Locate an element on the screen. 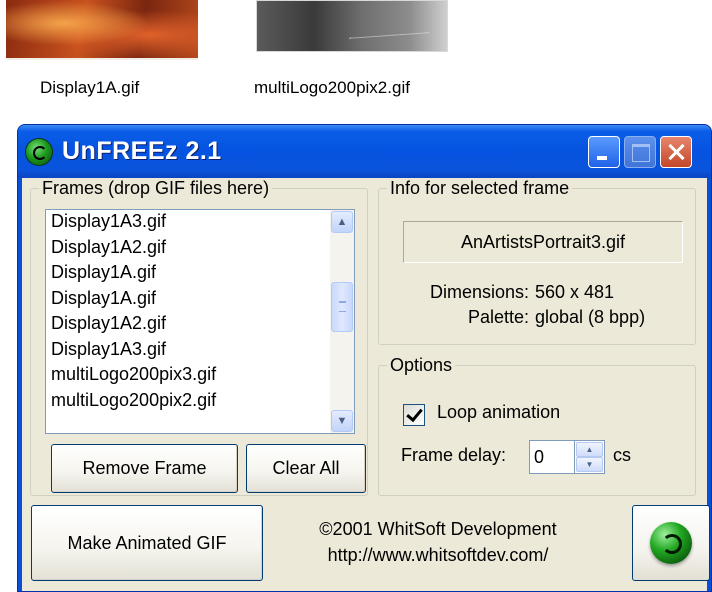 The width and height of the screenshot is (712, 592). loop-animation-label: Loop animation is located at coordinates (498, 412).